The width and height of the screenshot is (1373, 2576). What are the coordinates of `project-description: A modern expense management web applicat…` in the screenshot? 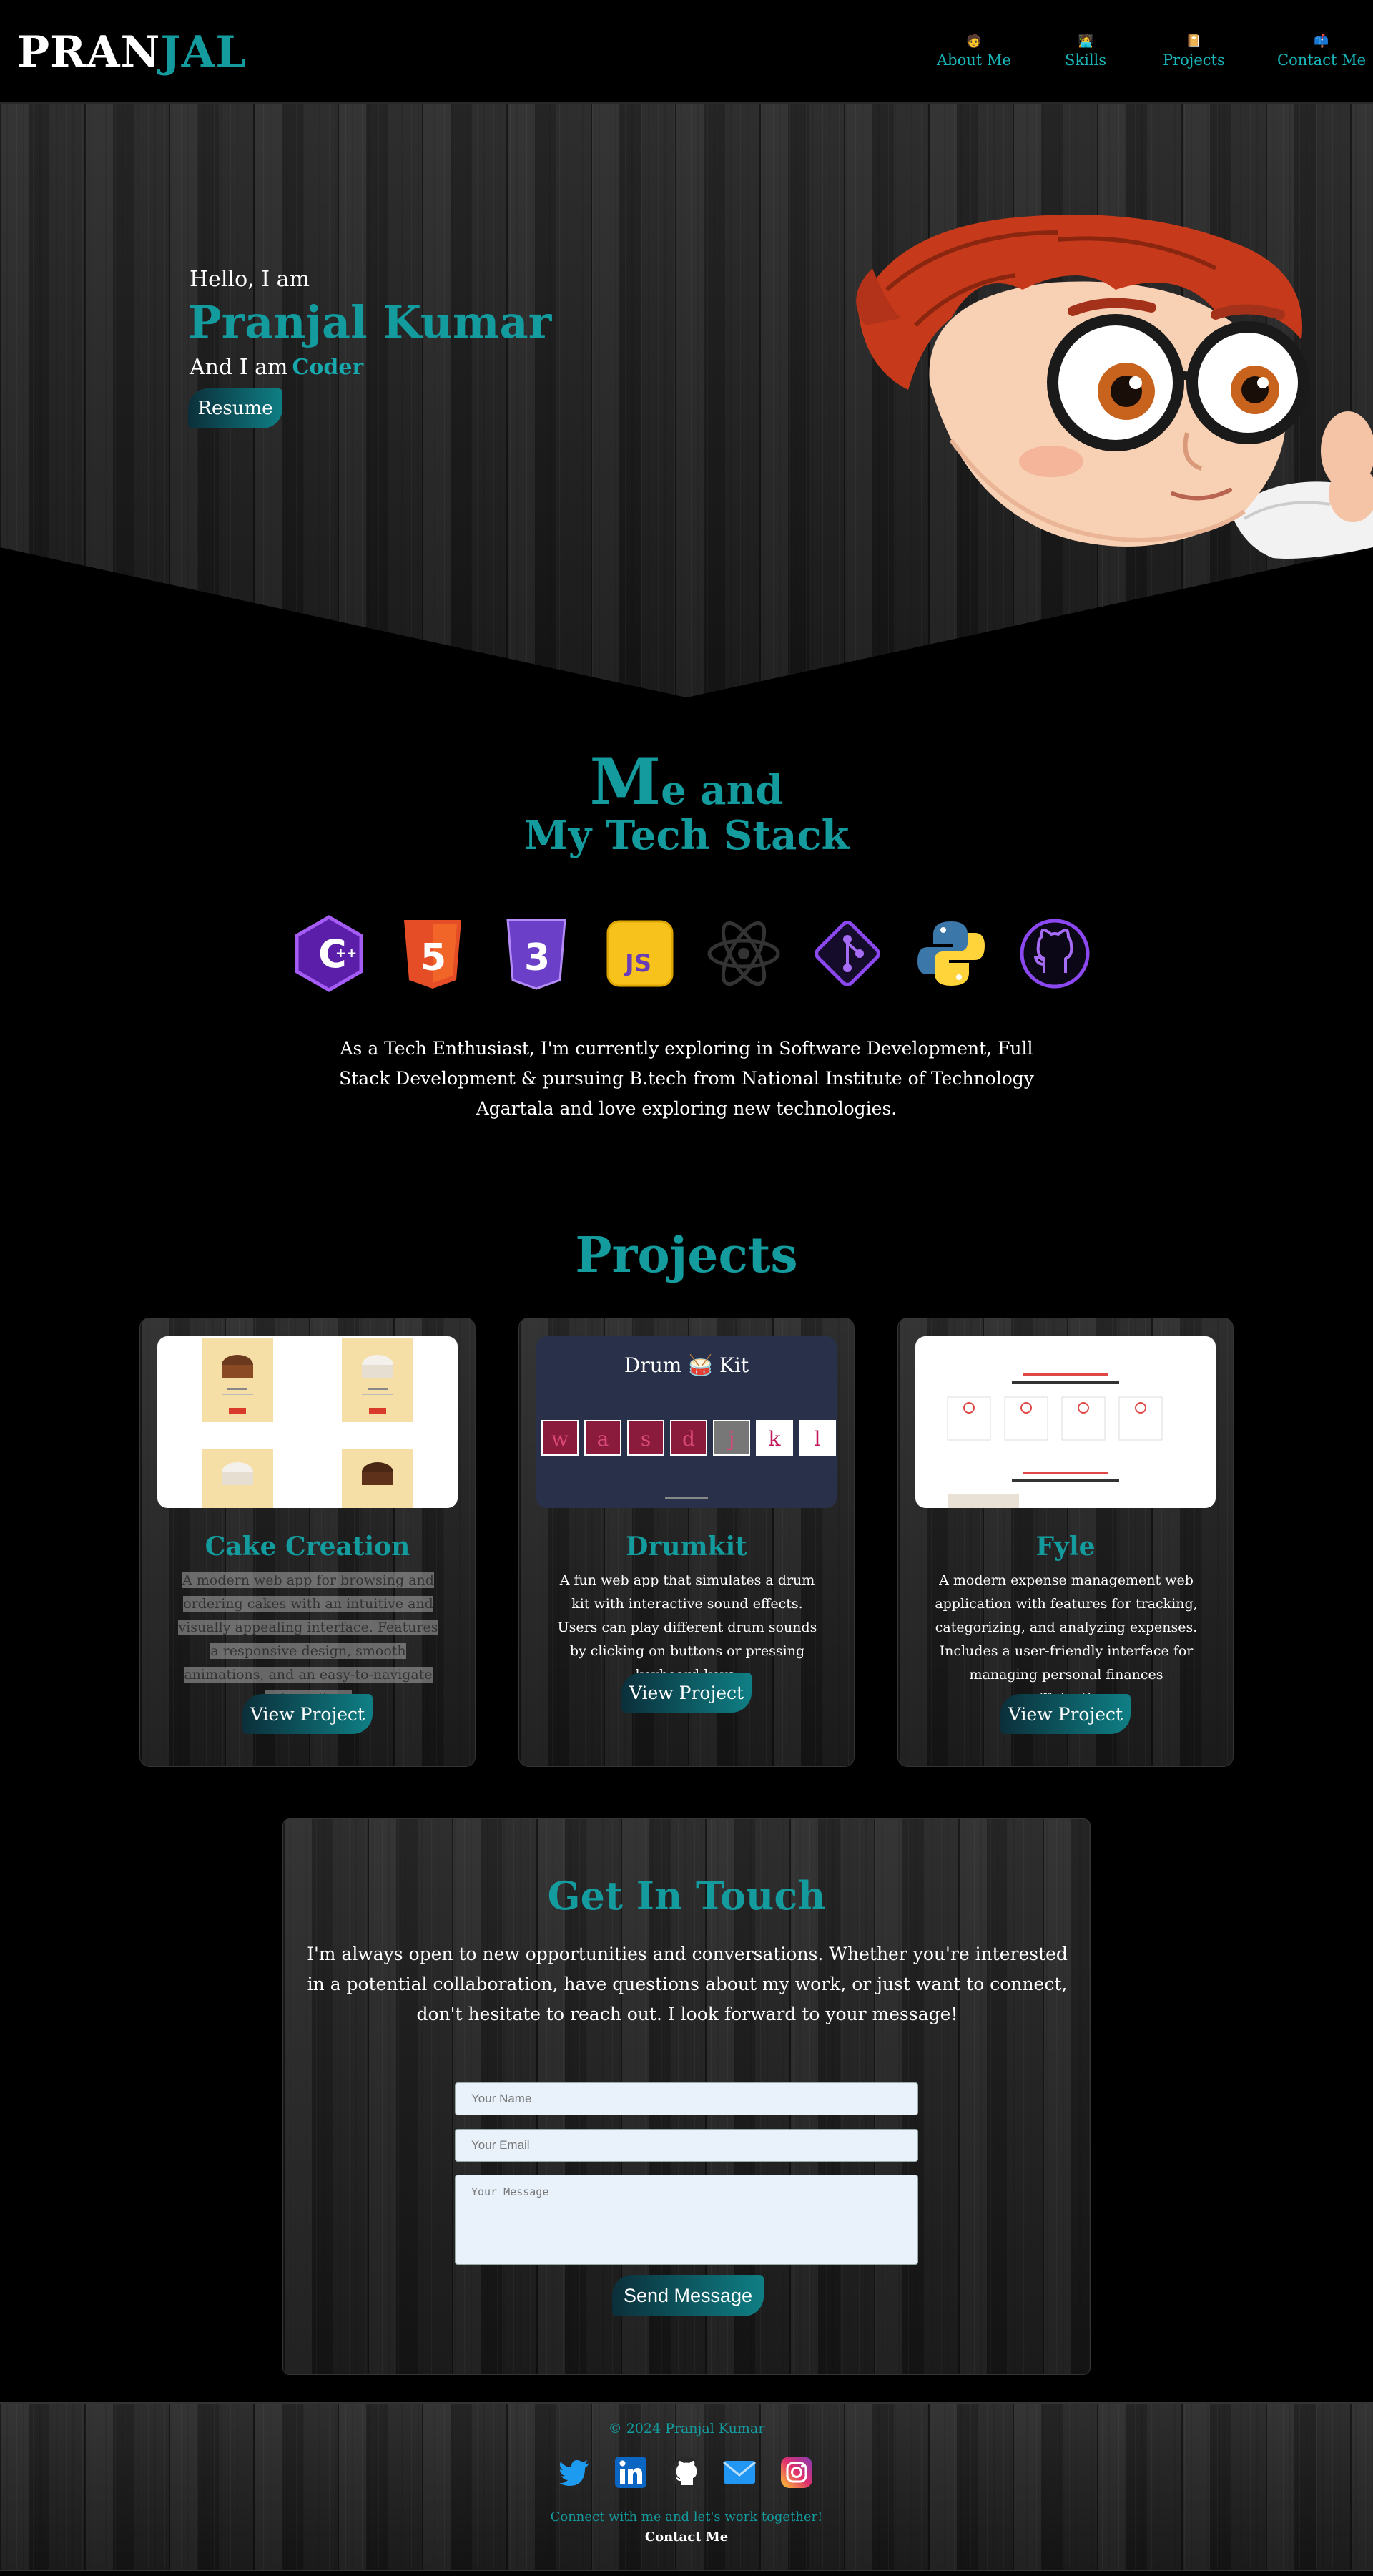 It's located at (1066, 1639).